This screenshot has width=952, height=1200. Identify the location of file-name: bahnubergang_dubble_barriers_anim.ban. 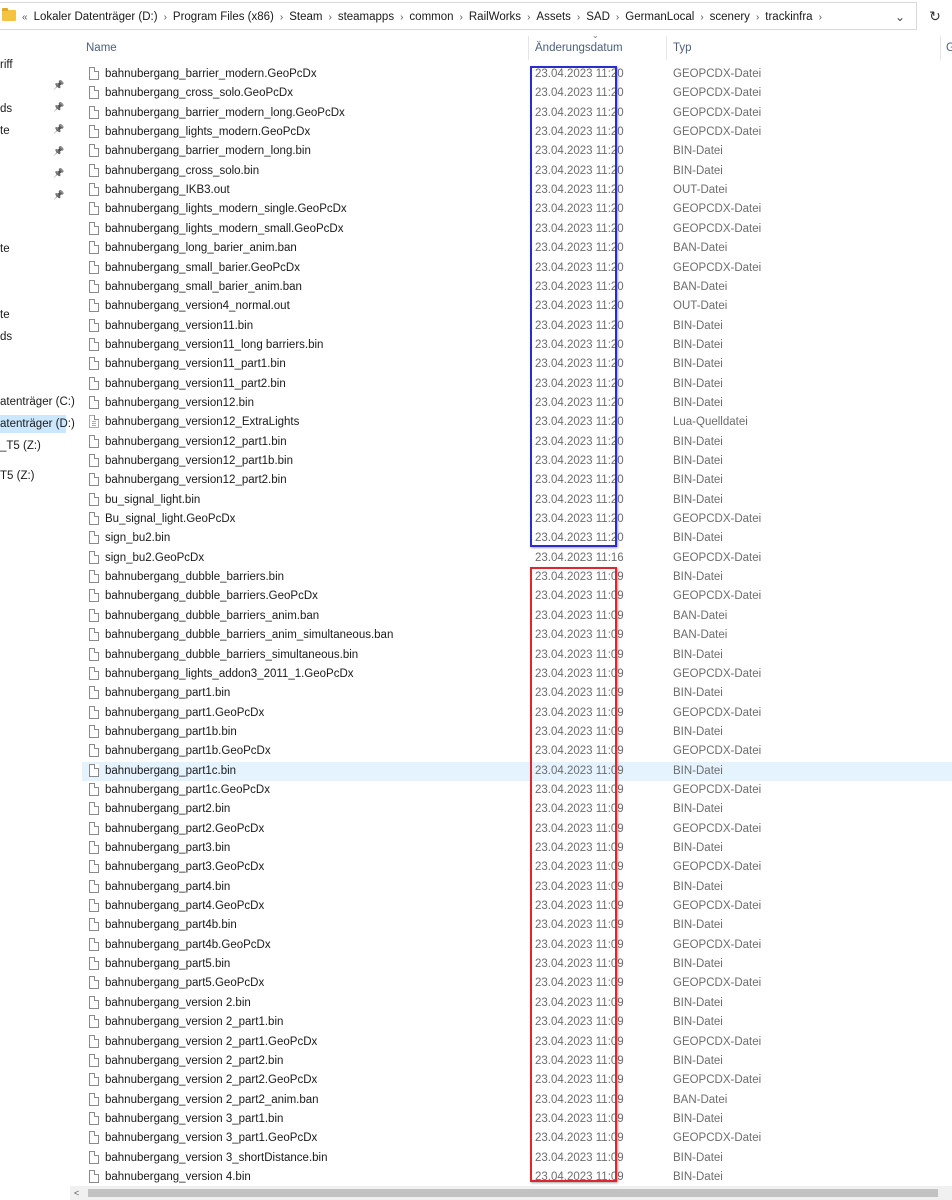
(212, 616).